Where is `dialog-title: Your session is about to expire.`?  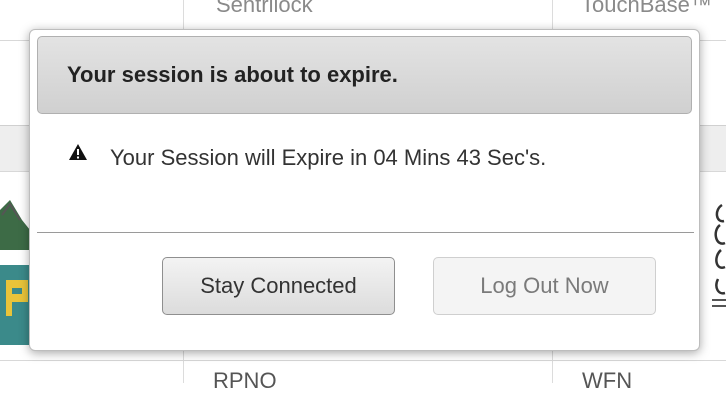 dialog-title: Your session is about to expire. is located at coordinates (232, 74).